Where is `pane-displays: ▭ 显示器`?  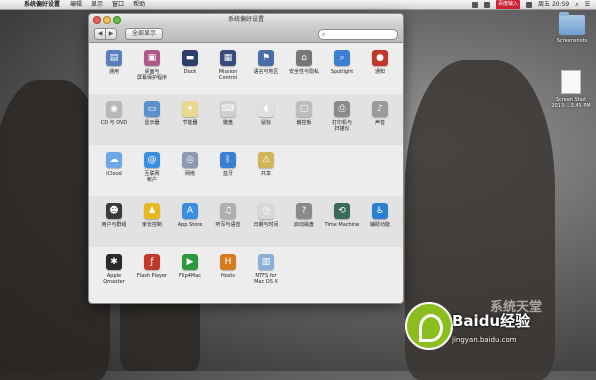 pane-displays: ▭ 显示器 is located at coordinates (152, 116).